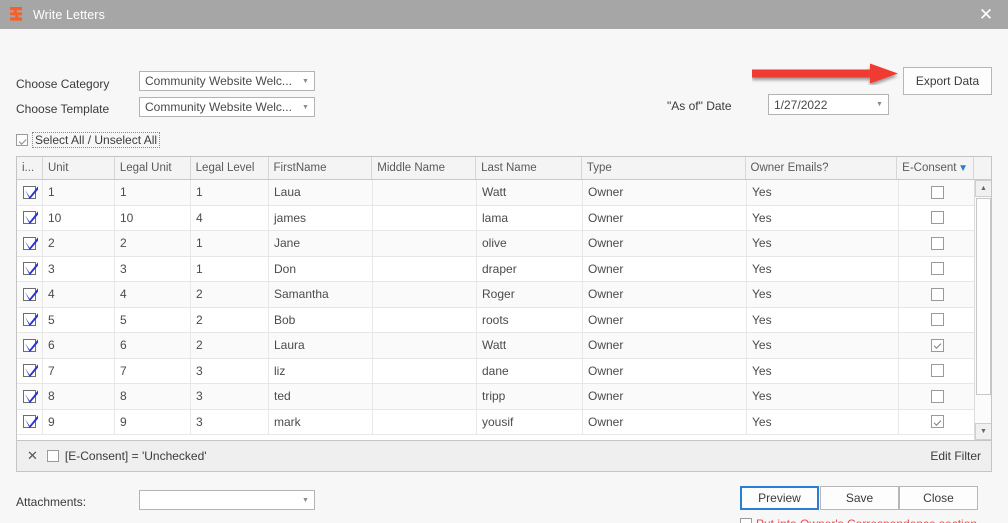  Describe the element at coordinates (321, 243) in the screenshot. I see `cell-firstname: Jane` at that location.